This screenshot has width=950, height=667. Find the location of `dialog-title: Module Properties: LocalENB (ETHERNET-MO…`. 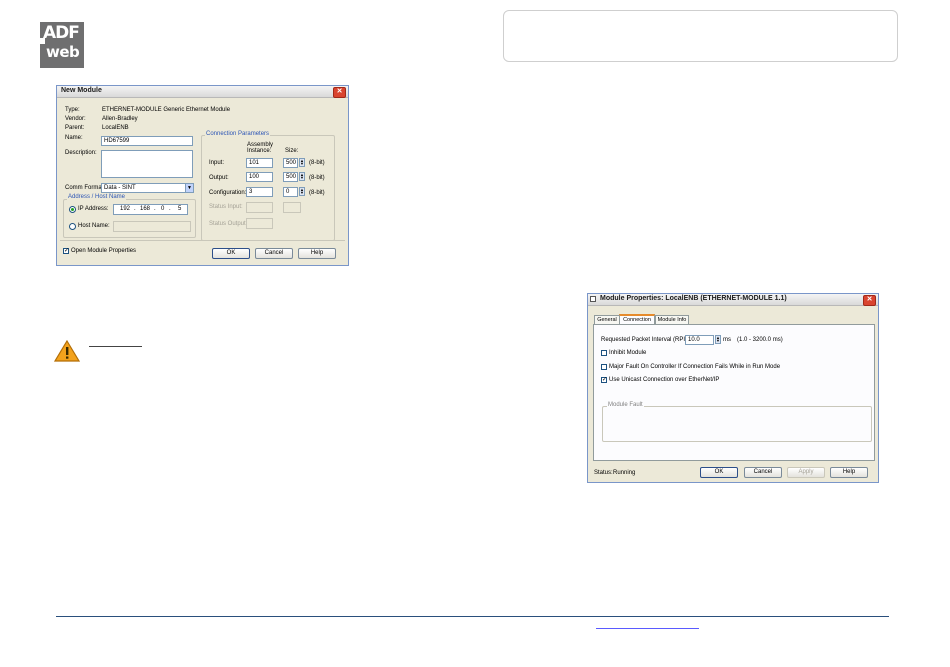

dialog-title: Module Properties: LocalENB (ETHERNET-MO… is located at coordinates (693, 298).